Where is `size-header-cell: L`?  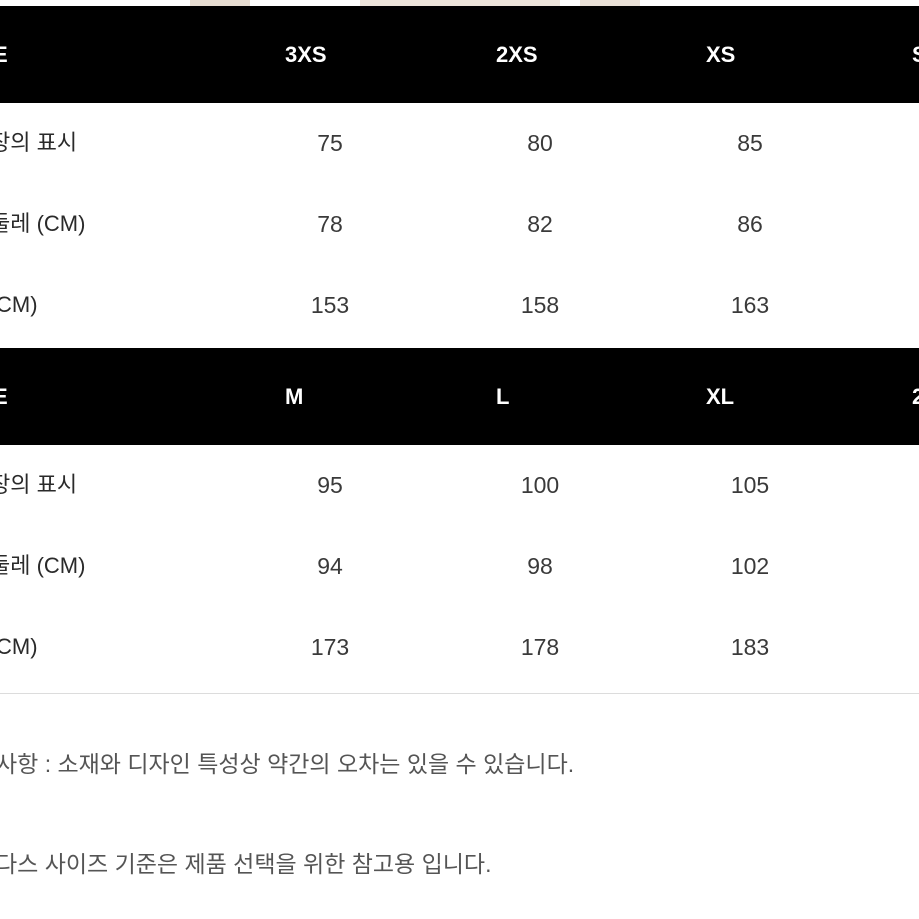
size-header-cell: L is located at coordinates (503, 396).